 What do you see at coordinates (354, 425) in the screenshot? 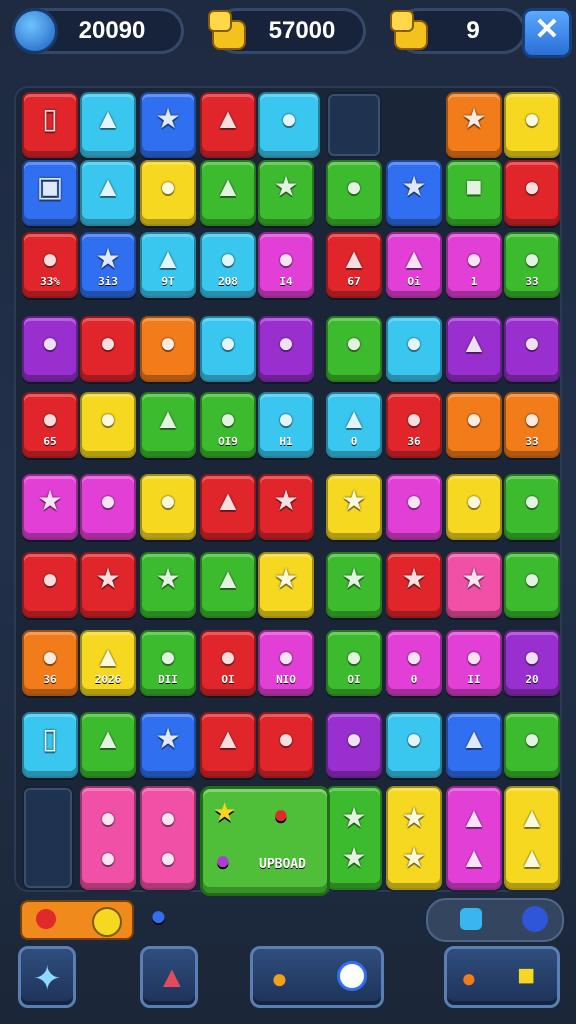
I see `tile: ▲ 0` at bounding box center [354, 425].